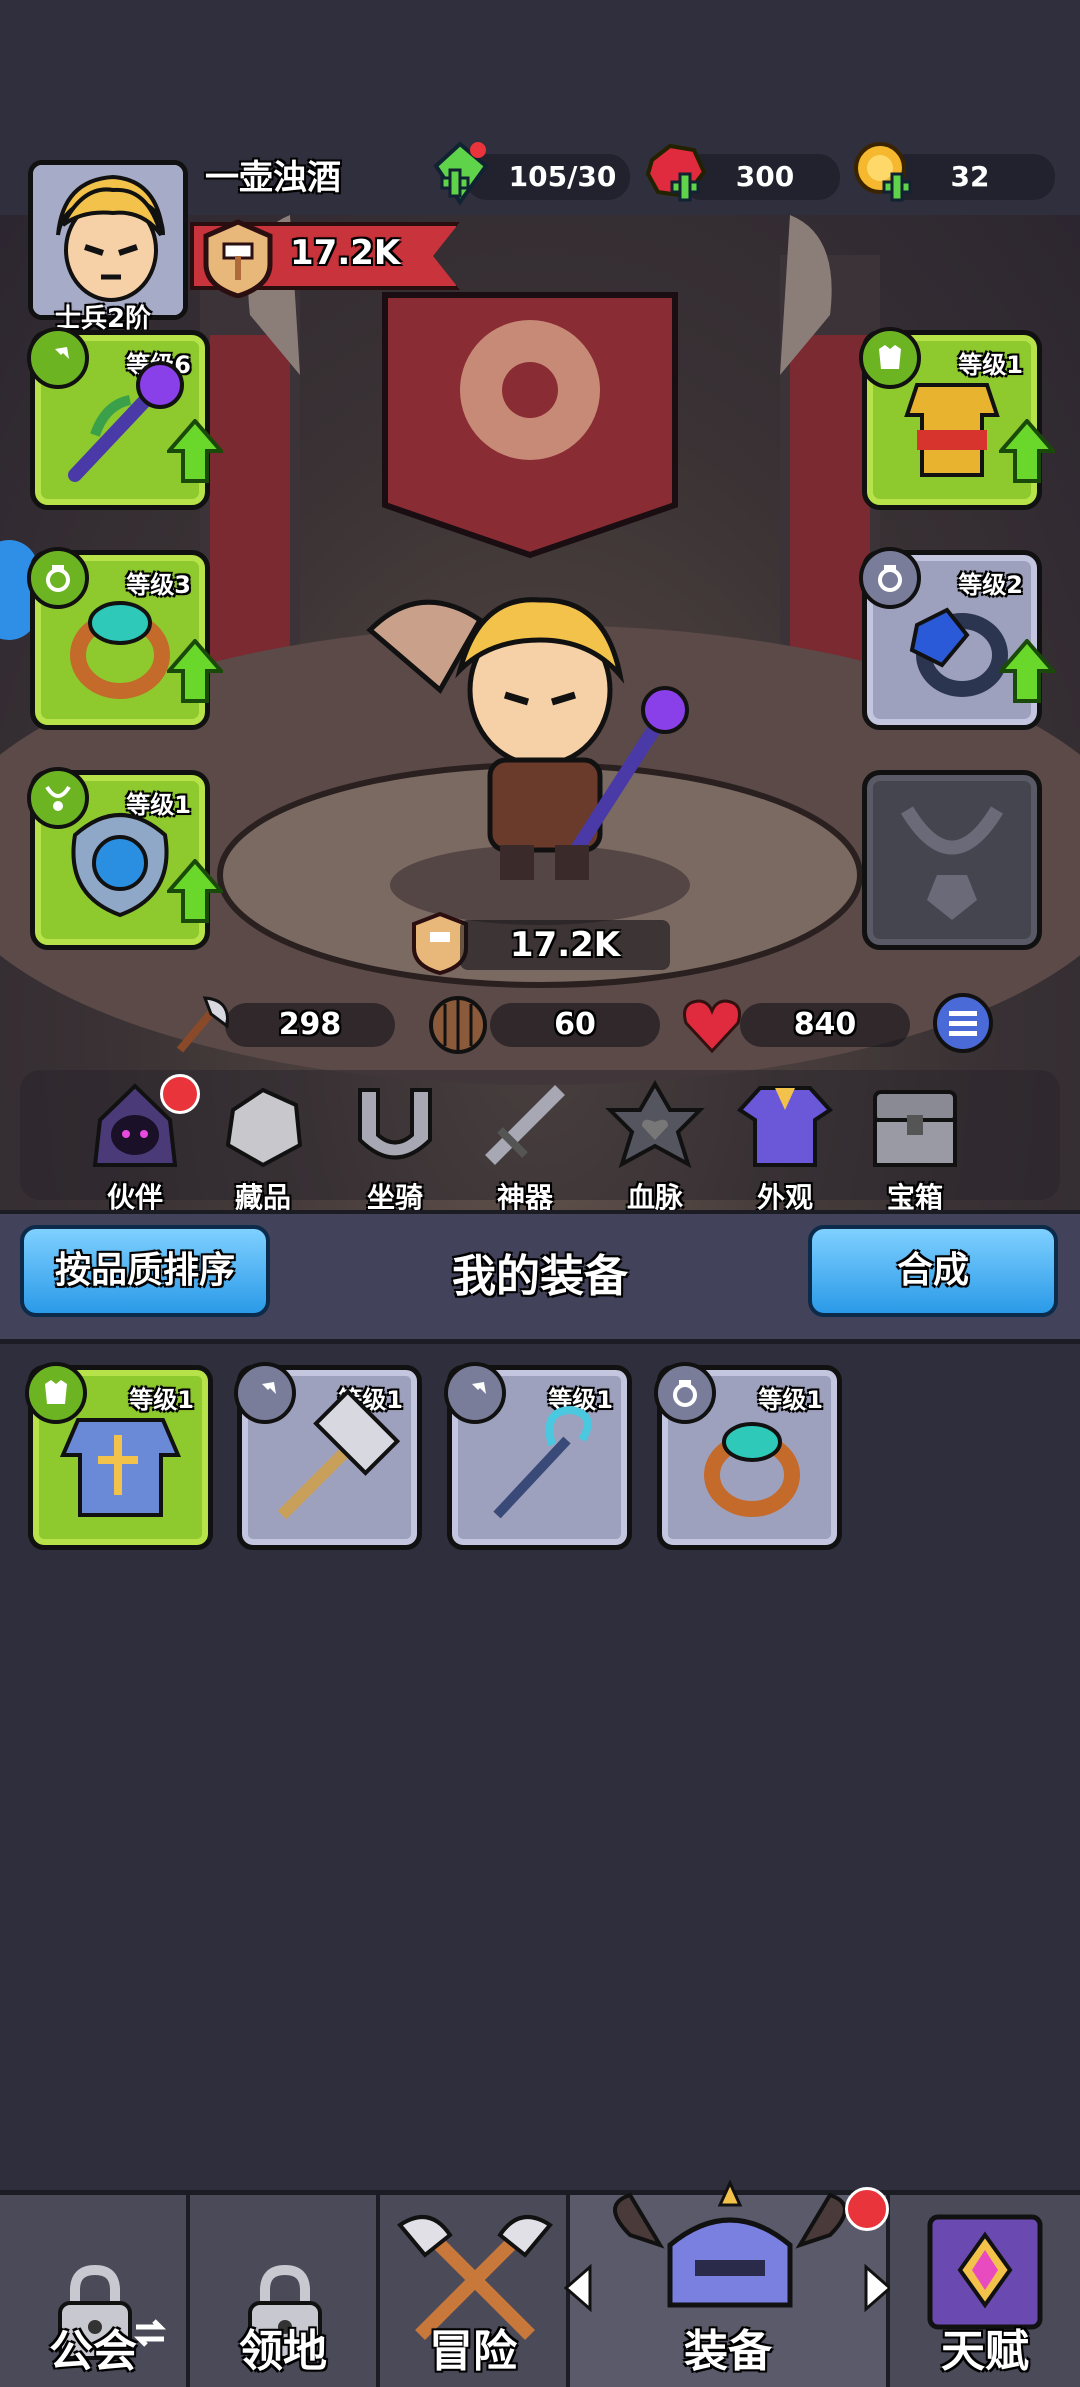  Describe the element at coordinates (527, 738) in the screenshot. I see `hero-character` at that location.